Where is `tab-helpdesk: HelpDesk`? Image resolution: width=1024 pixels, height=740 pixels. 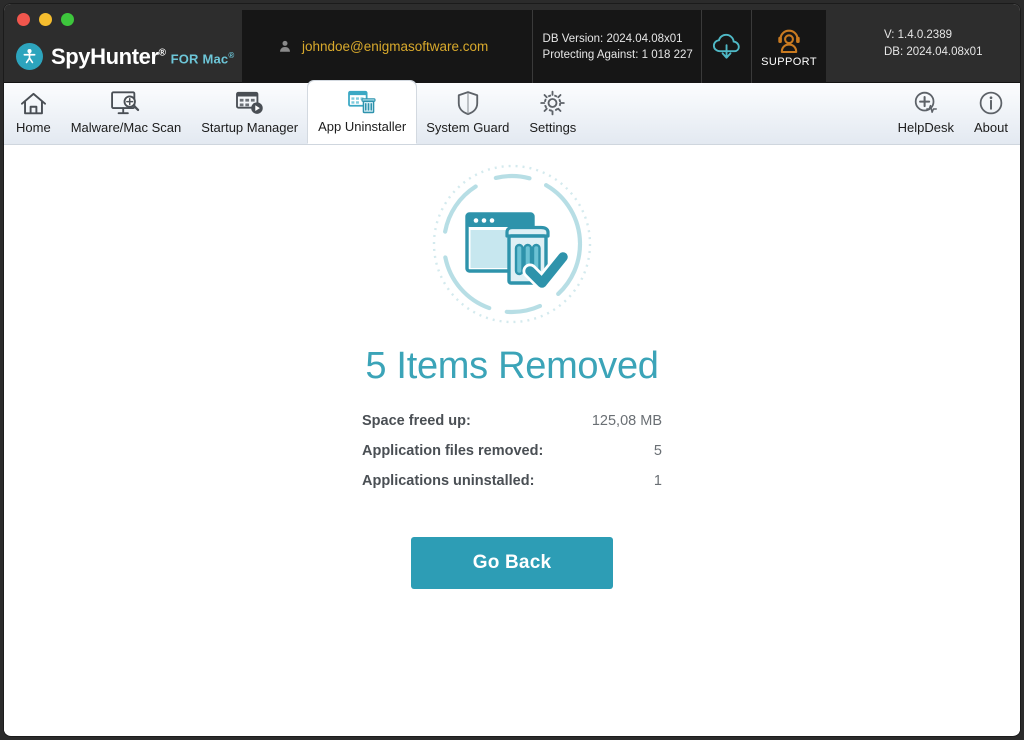 tab-helpdesk: HelpDesk is located at coordinates (926, 113).